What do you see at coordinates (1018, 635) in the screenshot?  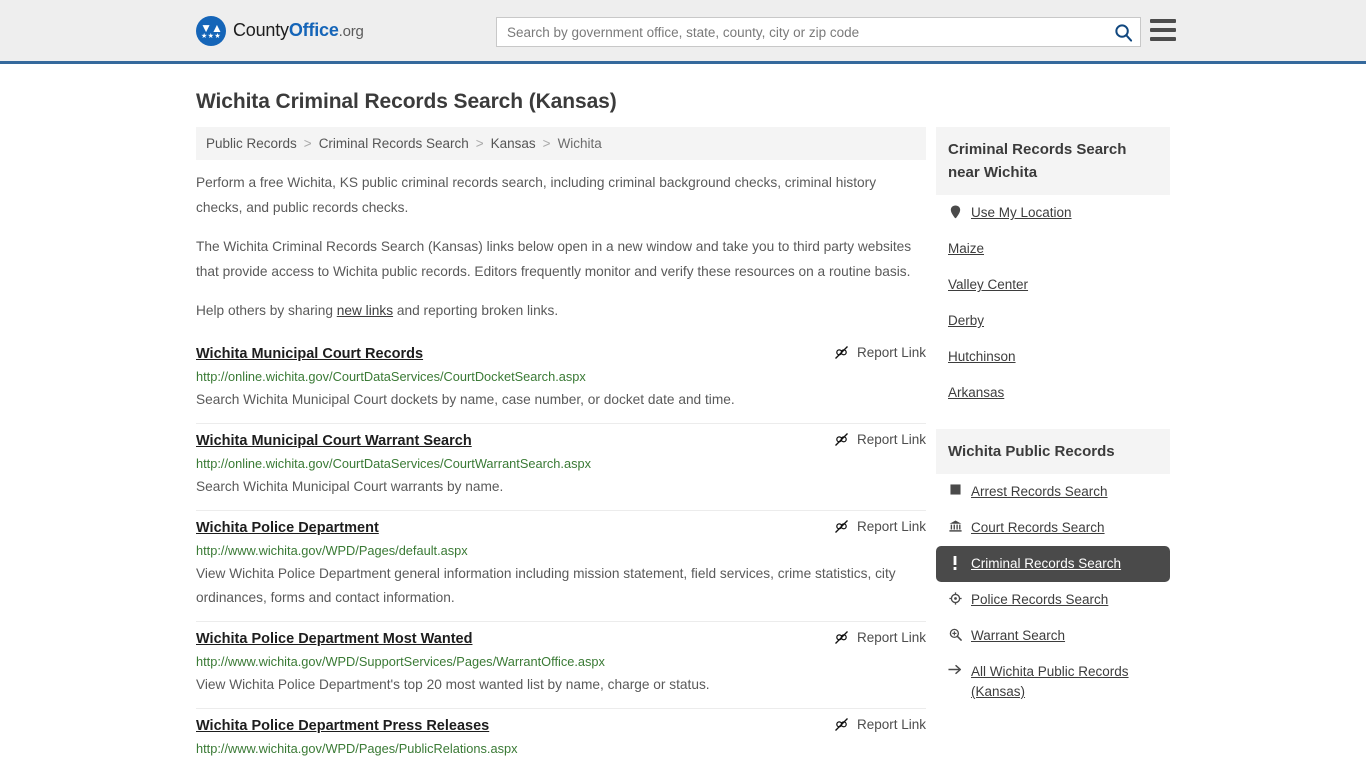 I see `sidebar-item-label: Warrant Search` at bounding box center [1018, 635].